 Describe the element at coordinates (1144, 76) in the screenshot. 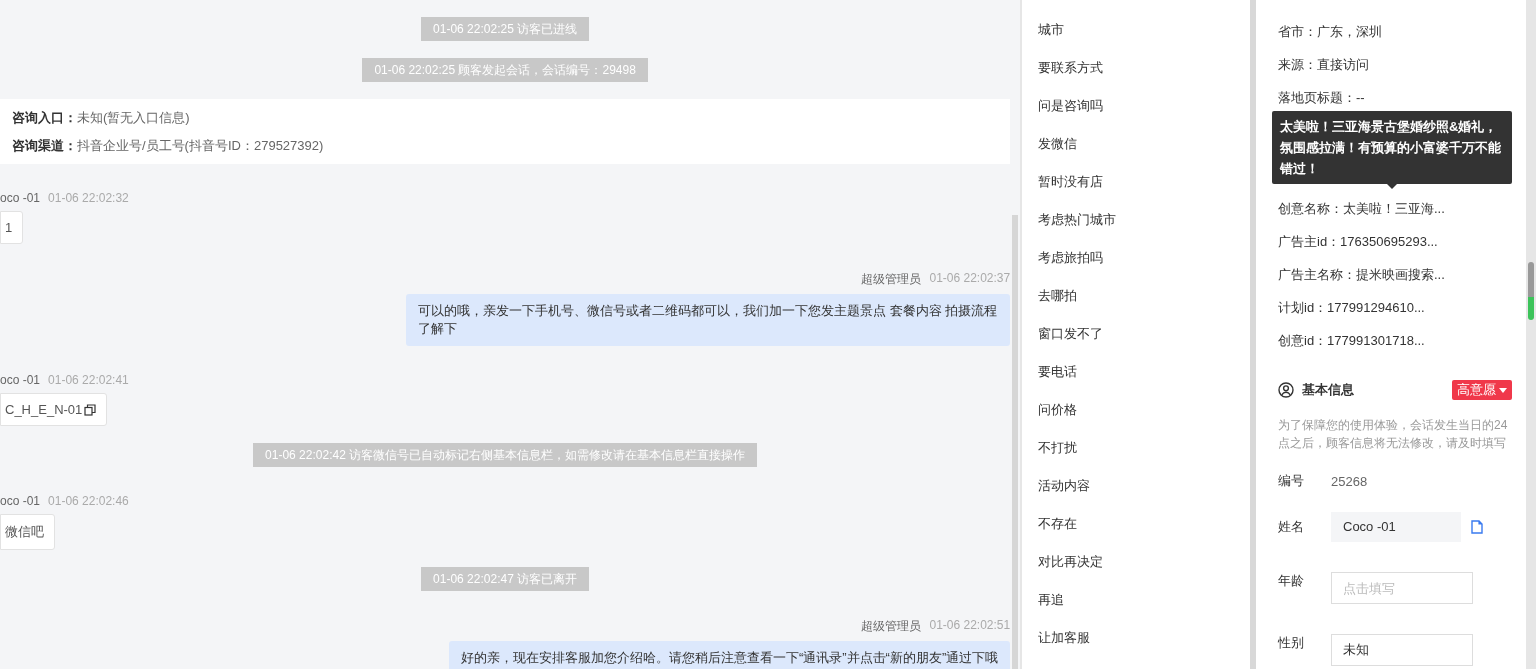

I see `quick-reply-item: 要联系方式` at that location.